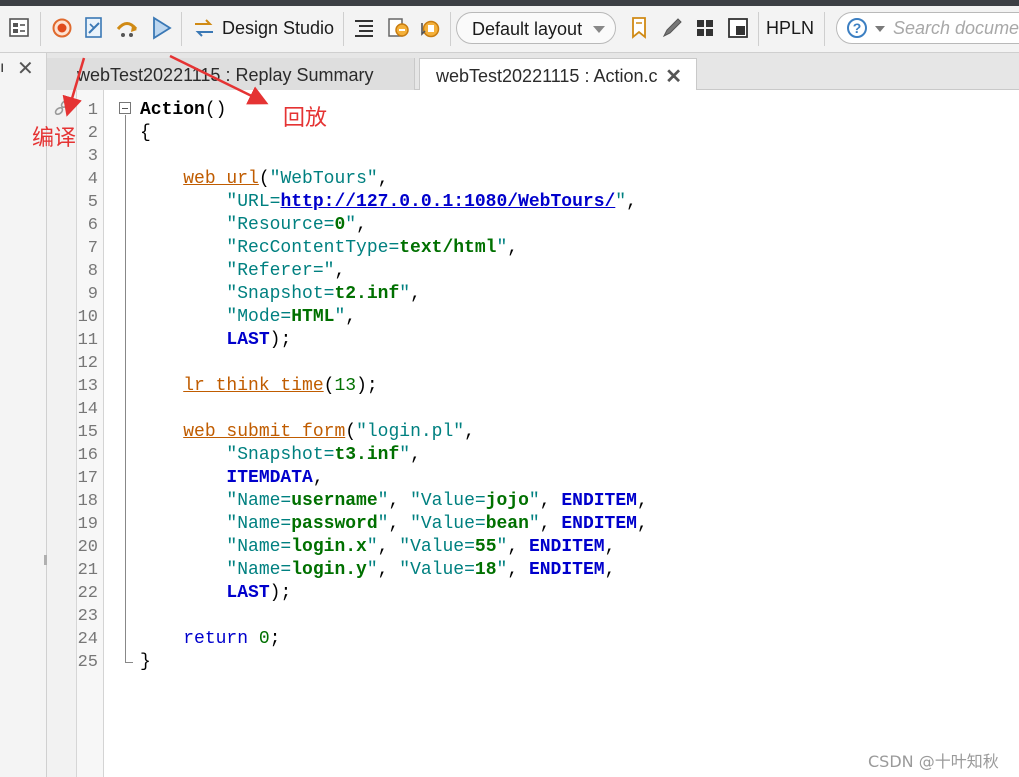 The height and width of the screenshot is (777, 1019). I want to click on code-line: ITEMDATA,, so click(232, 478).